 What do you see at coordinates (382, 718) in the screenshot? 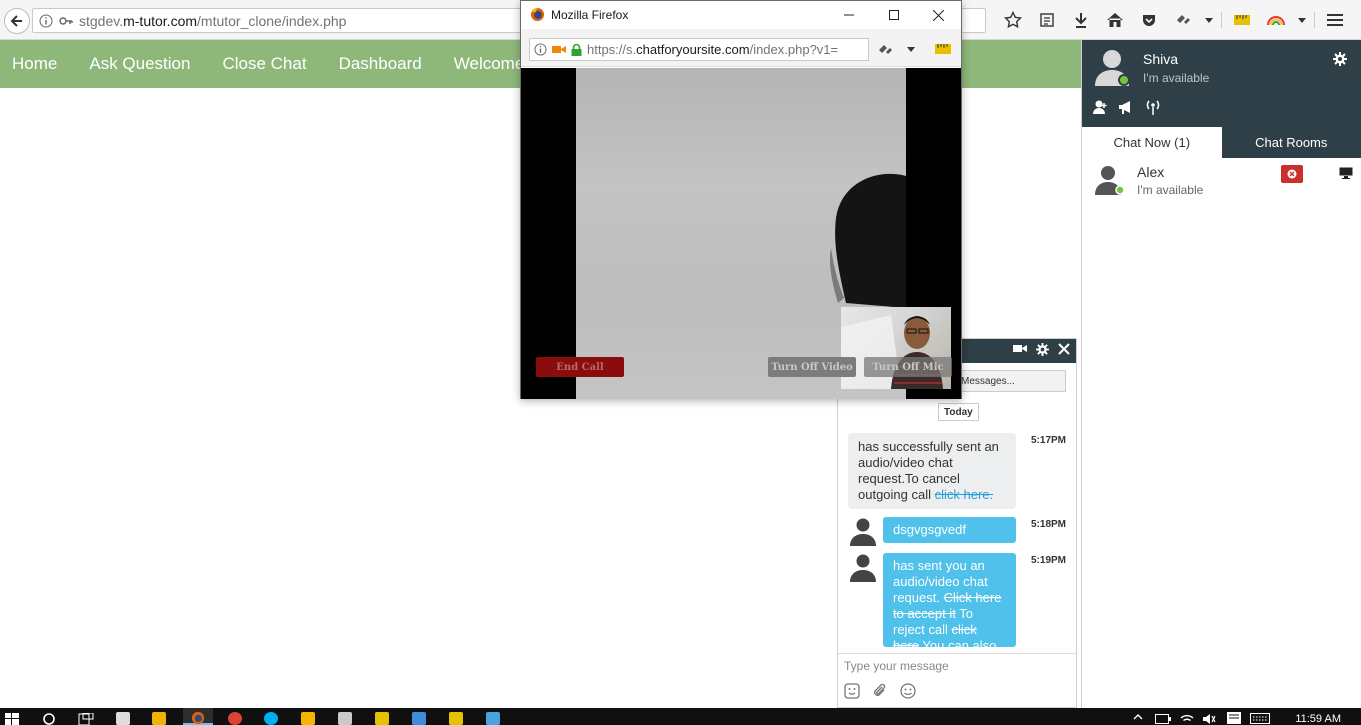
I see `filezilla-app-icon` at bounding box center [382, 718].